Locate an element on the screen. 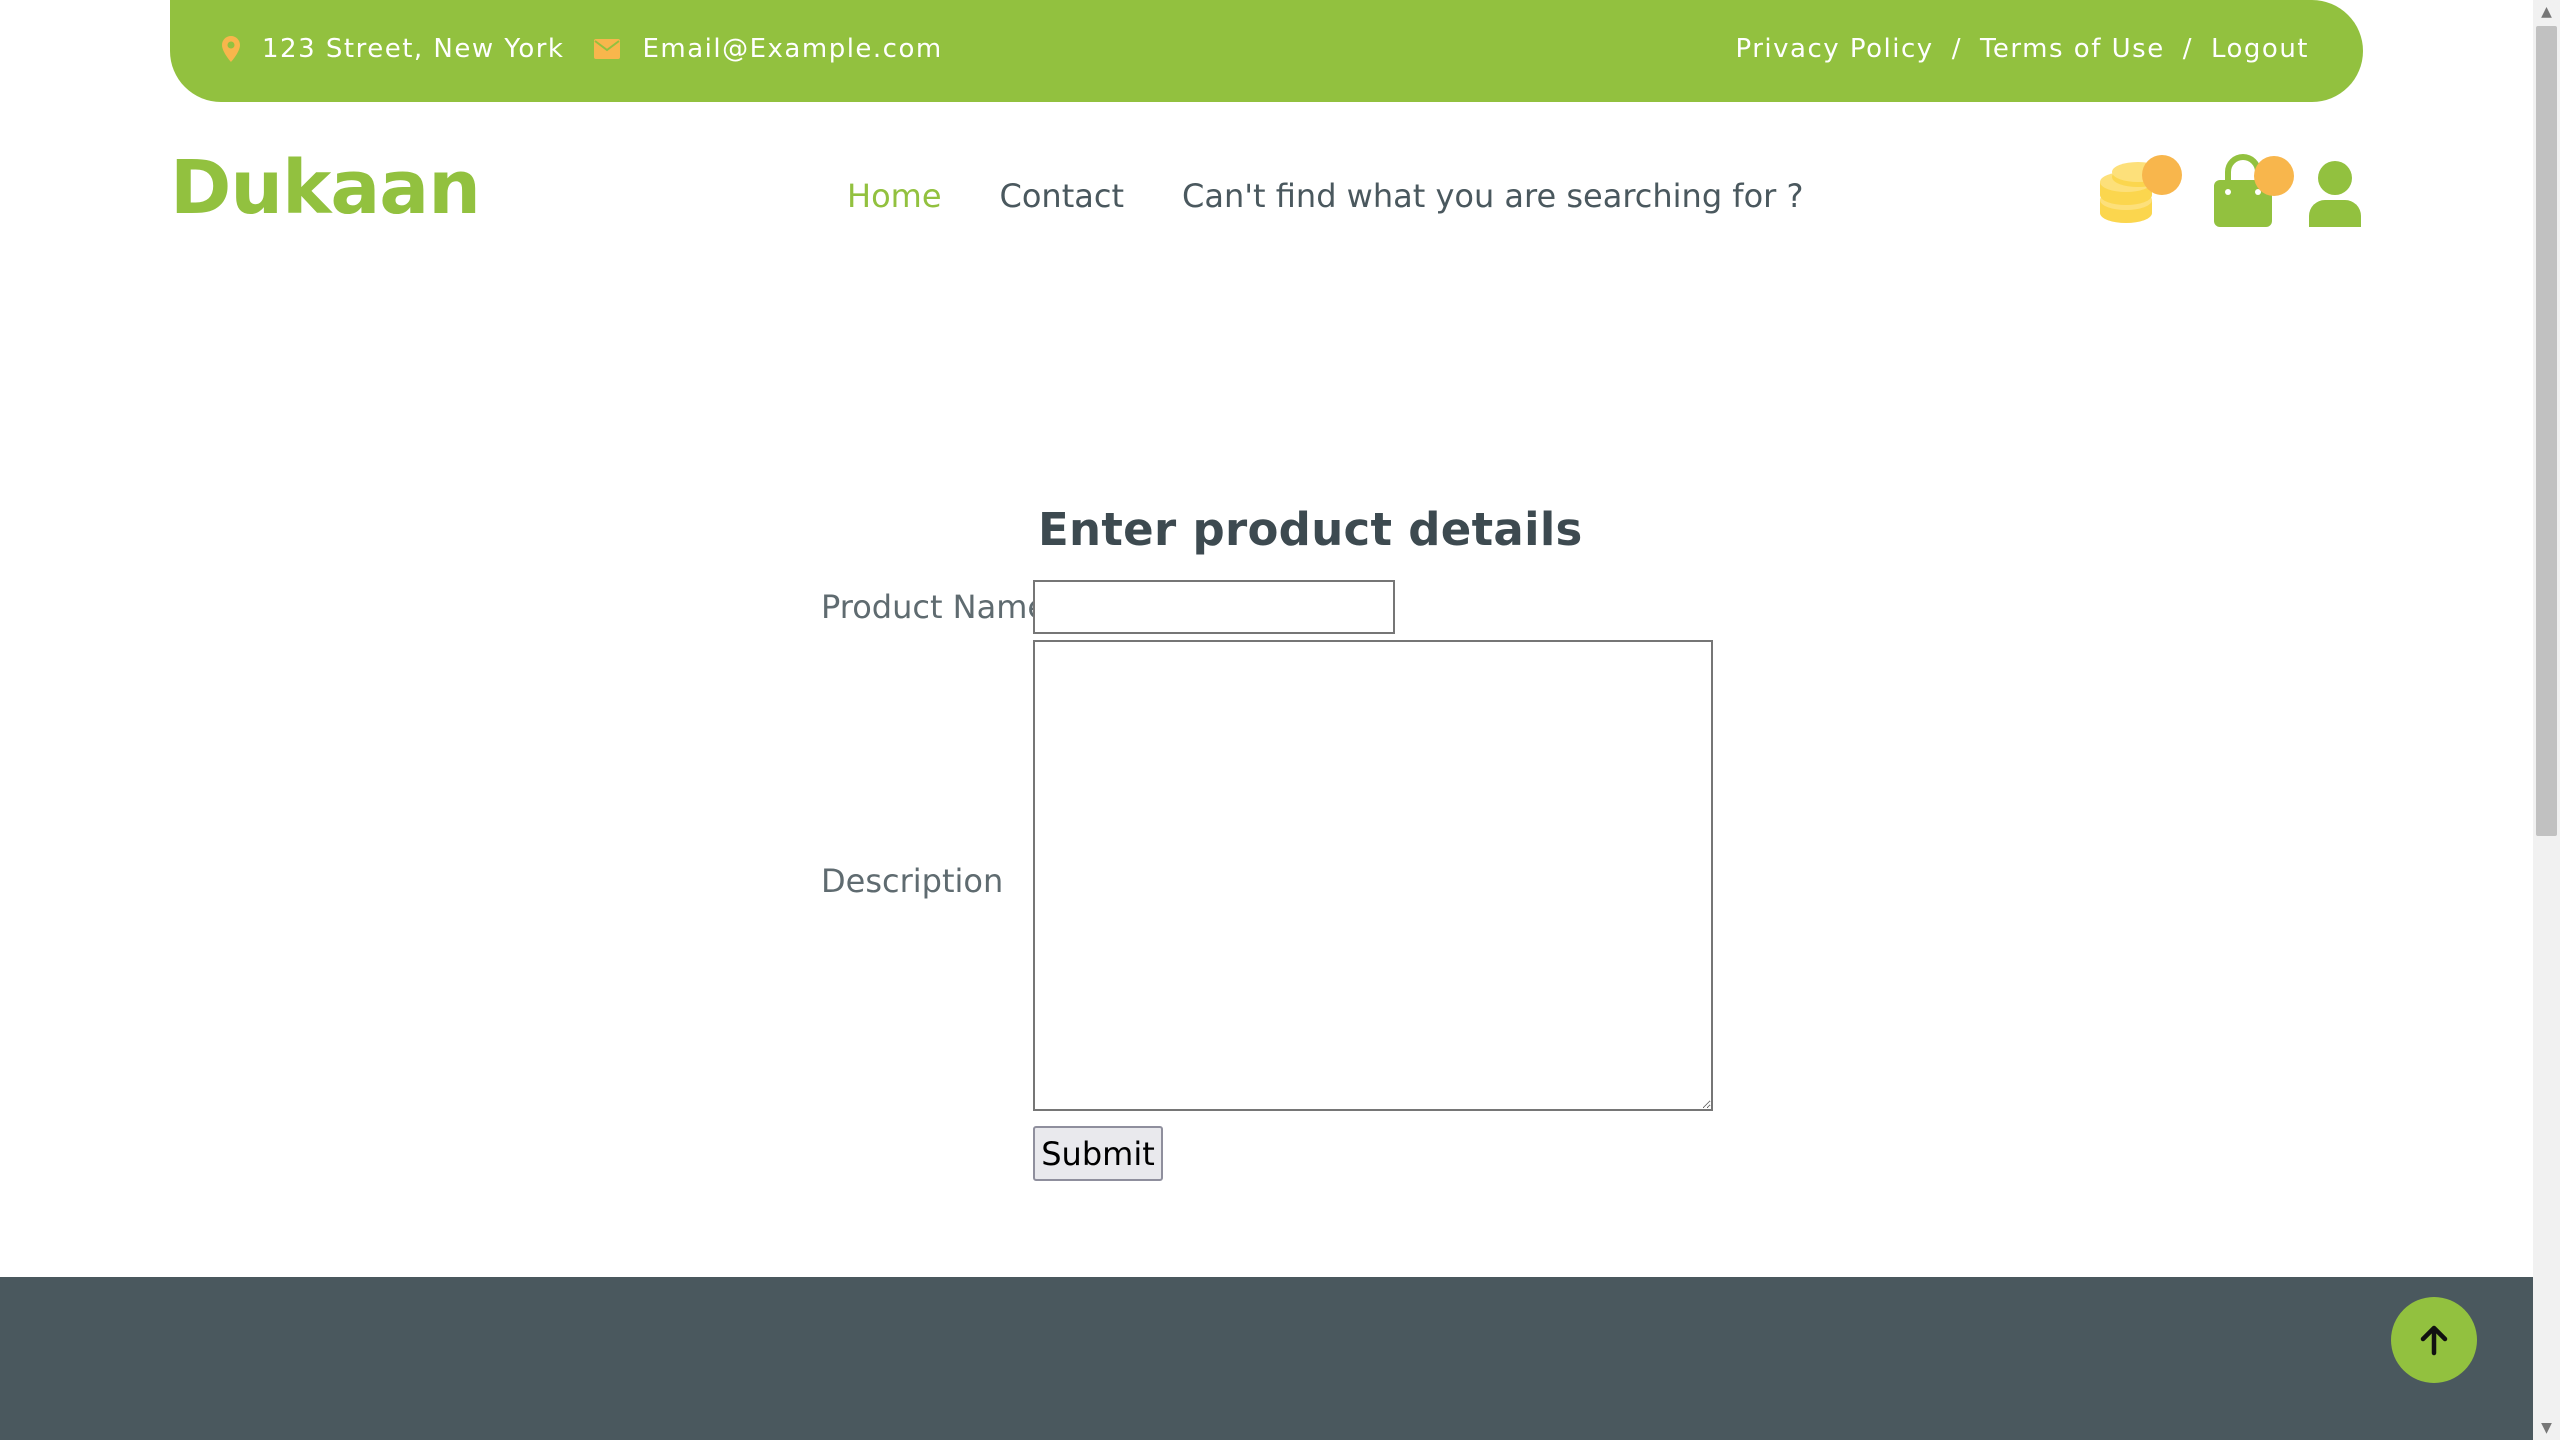  description-label: Description is located at coordinates (912, 881).